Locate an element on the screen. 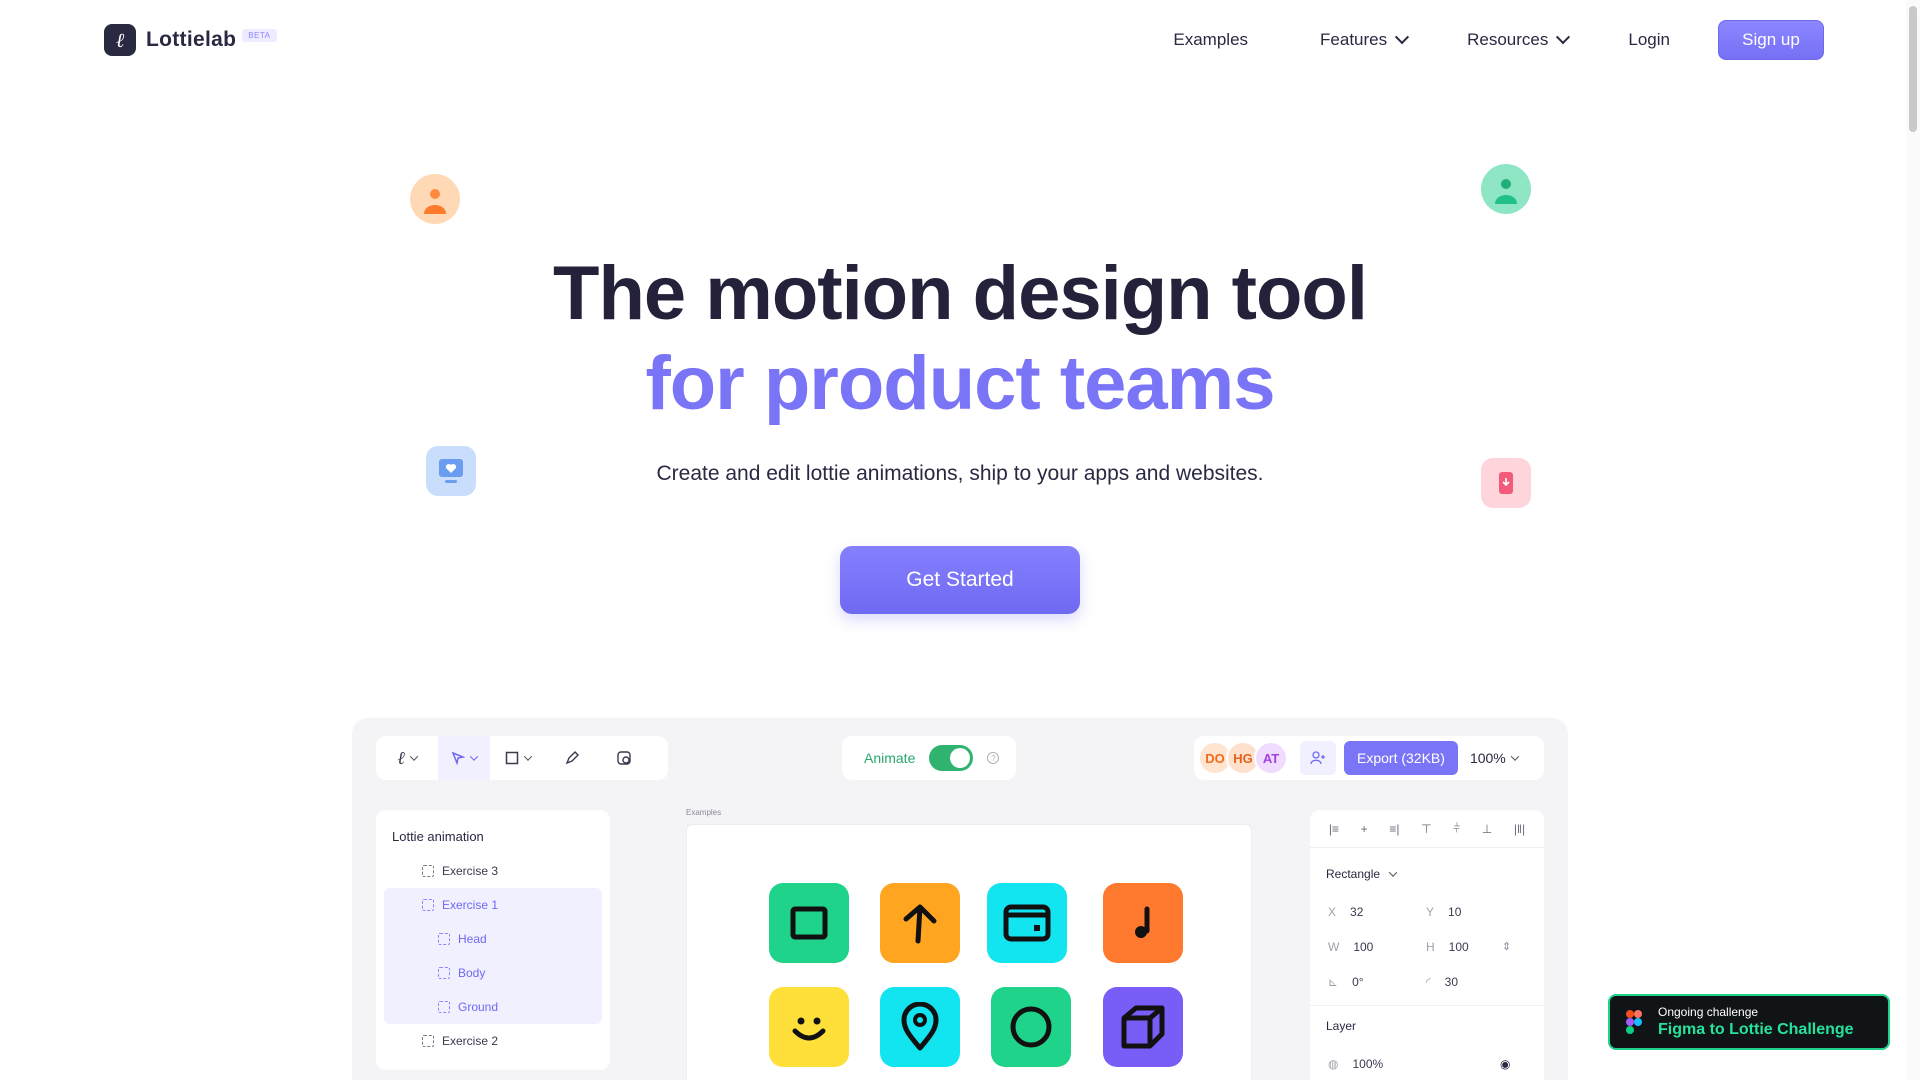 The height and width of the screenshot is (1080, 1920). signup-button: Sign up is located at coordinates (1771, 40).